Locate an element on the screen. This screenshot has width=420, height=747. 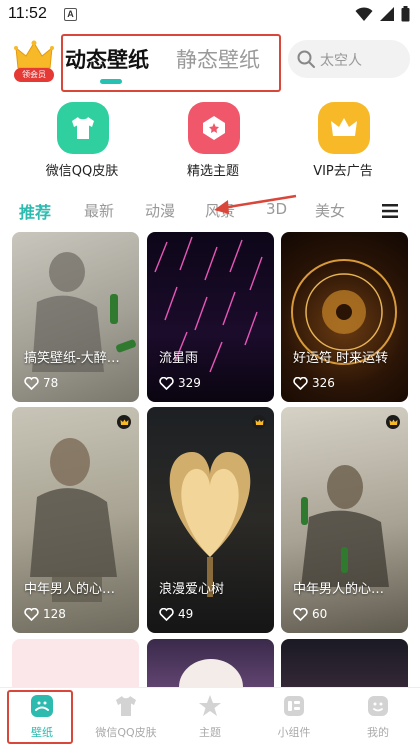
menu-icon is located at coordinates (390, 211).